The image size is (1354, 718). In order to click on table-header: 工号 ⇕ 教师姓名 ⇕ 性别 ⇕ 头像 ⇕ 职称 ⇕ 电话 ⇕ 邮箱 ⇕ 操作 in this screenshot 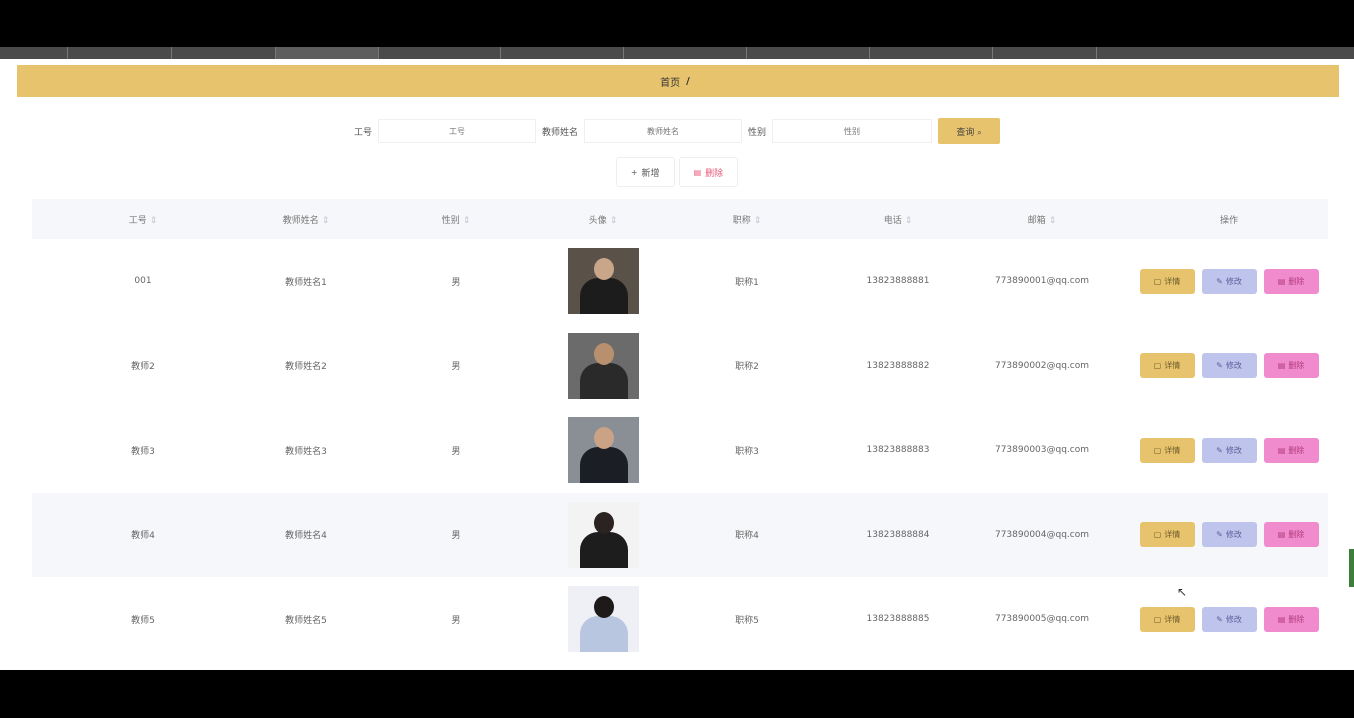, I will do `click(680, 219)`.